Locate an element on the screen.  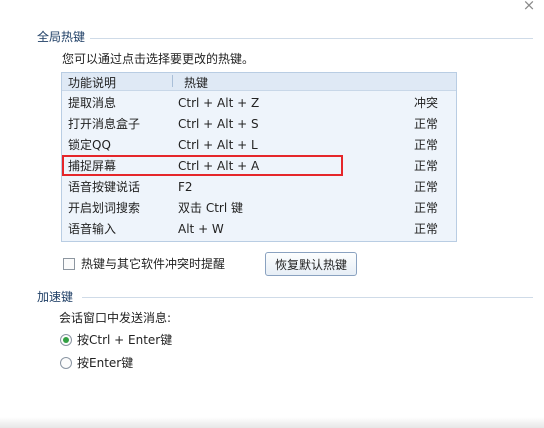
row-hotkey: 双击 Ctrl 键 is located at coordinates (210, 208).